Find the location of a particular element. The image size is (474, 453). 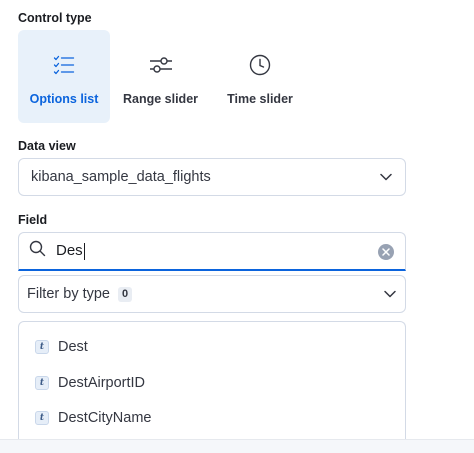

field-label: Field is located at coordinates (33, 220).